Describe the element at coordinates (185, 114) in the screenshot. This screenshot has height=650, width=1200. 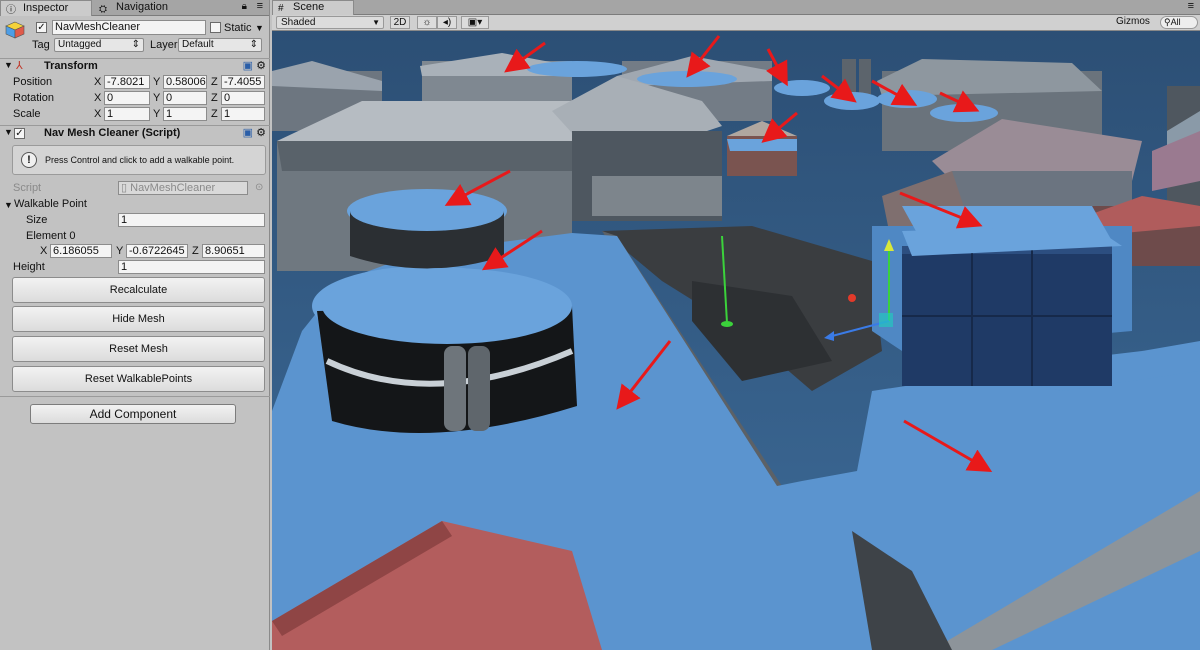
I see `scale-y-field: 1` at that location.